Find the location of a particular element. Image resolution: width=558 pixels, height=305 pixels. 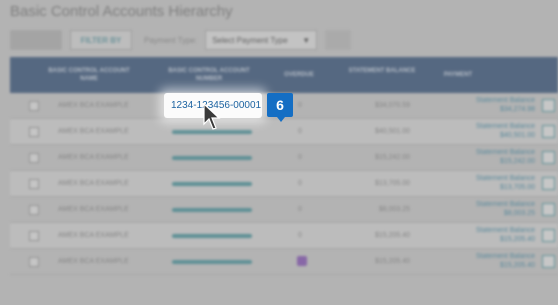

payment-link: Statement Balance $40,501.00 is located at coordinates (505, 131).